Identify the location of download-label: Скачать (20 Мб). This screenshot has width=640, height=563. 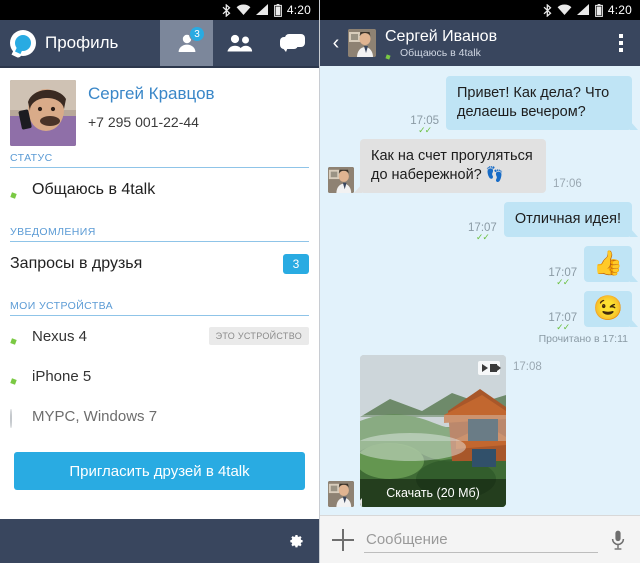
(433, 493).